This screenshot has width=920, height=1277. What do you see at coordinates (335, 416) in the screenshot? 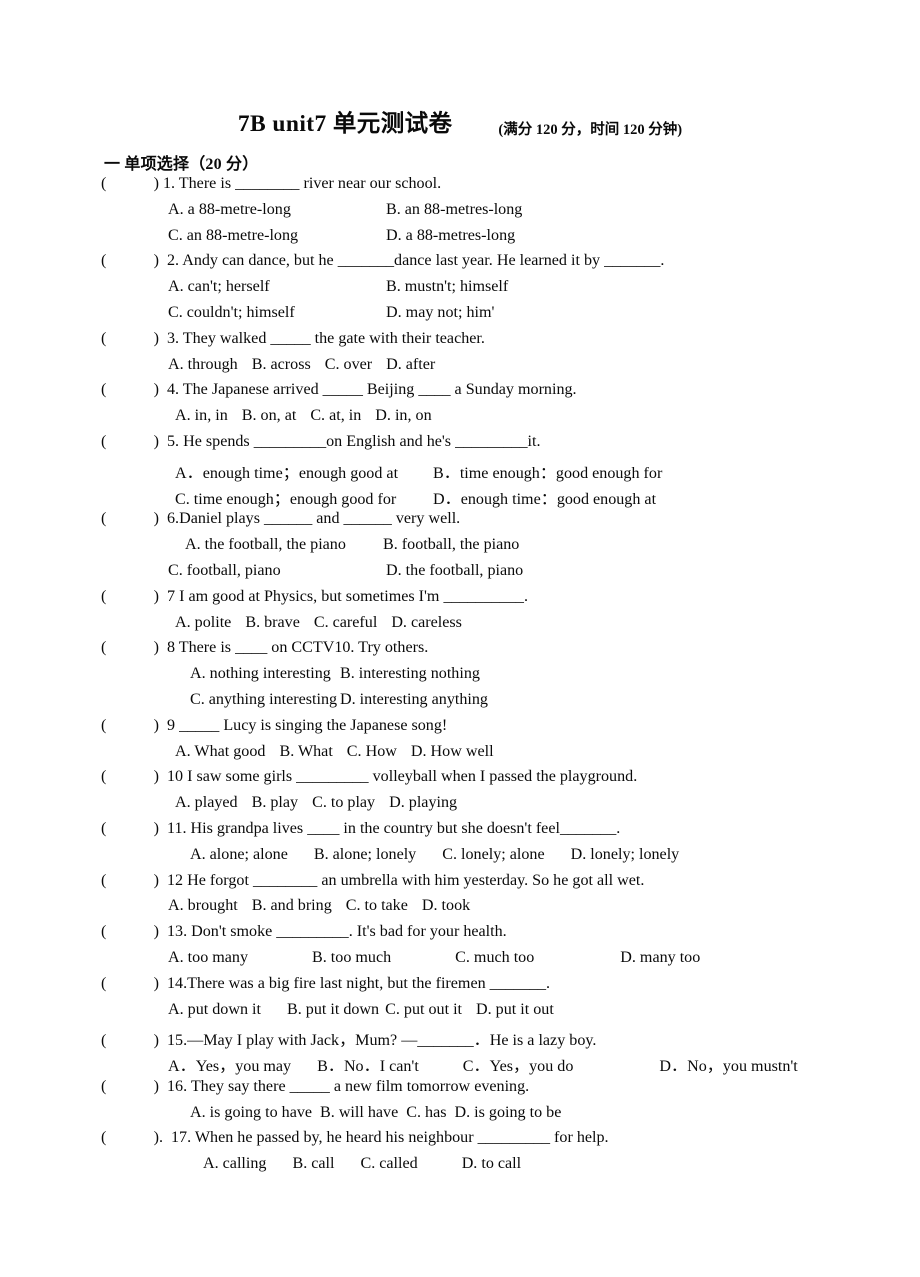
I see `option-c: C. at, in` at bounding box center [335, 416].